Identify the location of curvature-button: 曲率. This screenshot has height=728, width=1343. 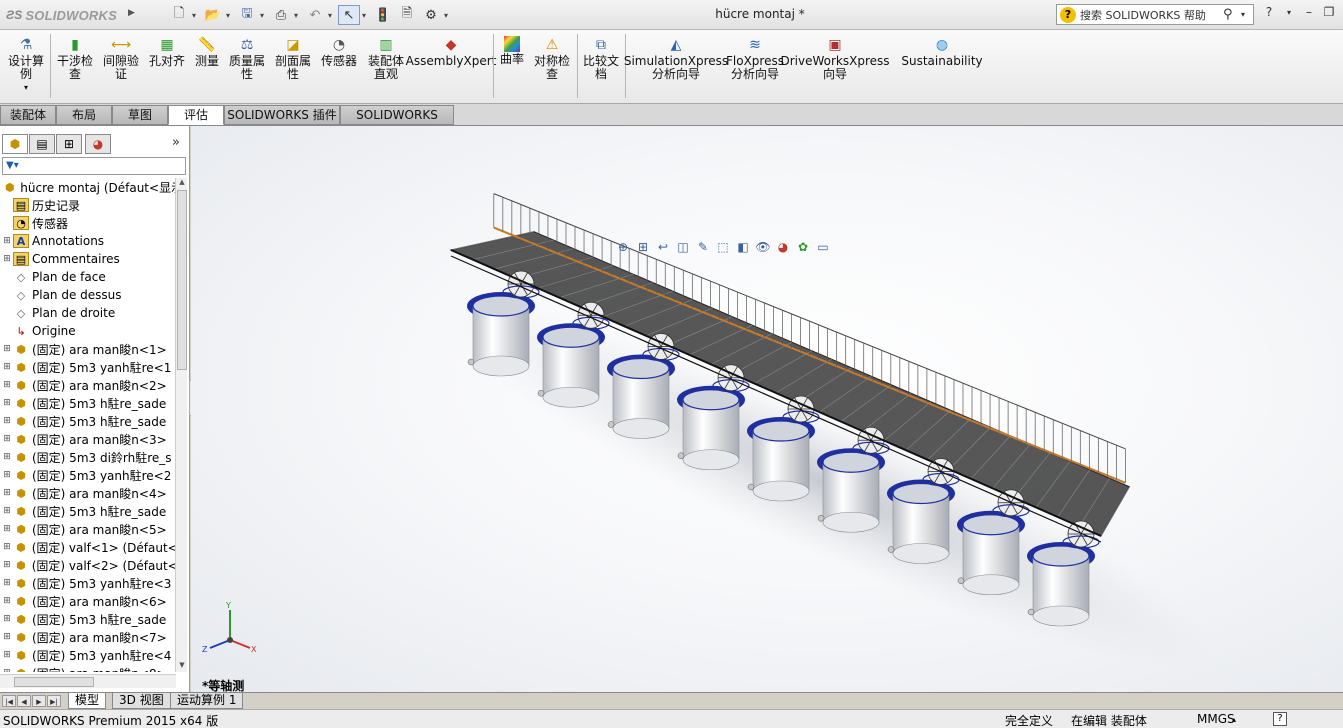
(512, 51).